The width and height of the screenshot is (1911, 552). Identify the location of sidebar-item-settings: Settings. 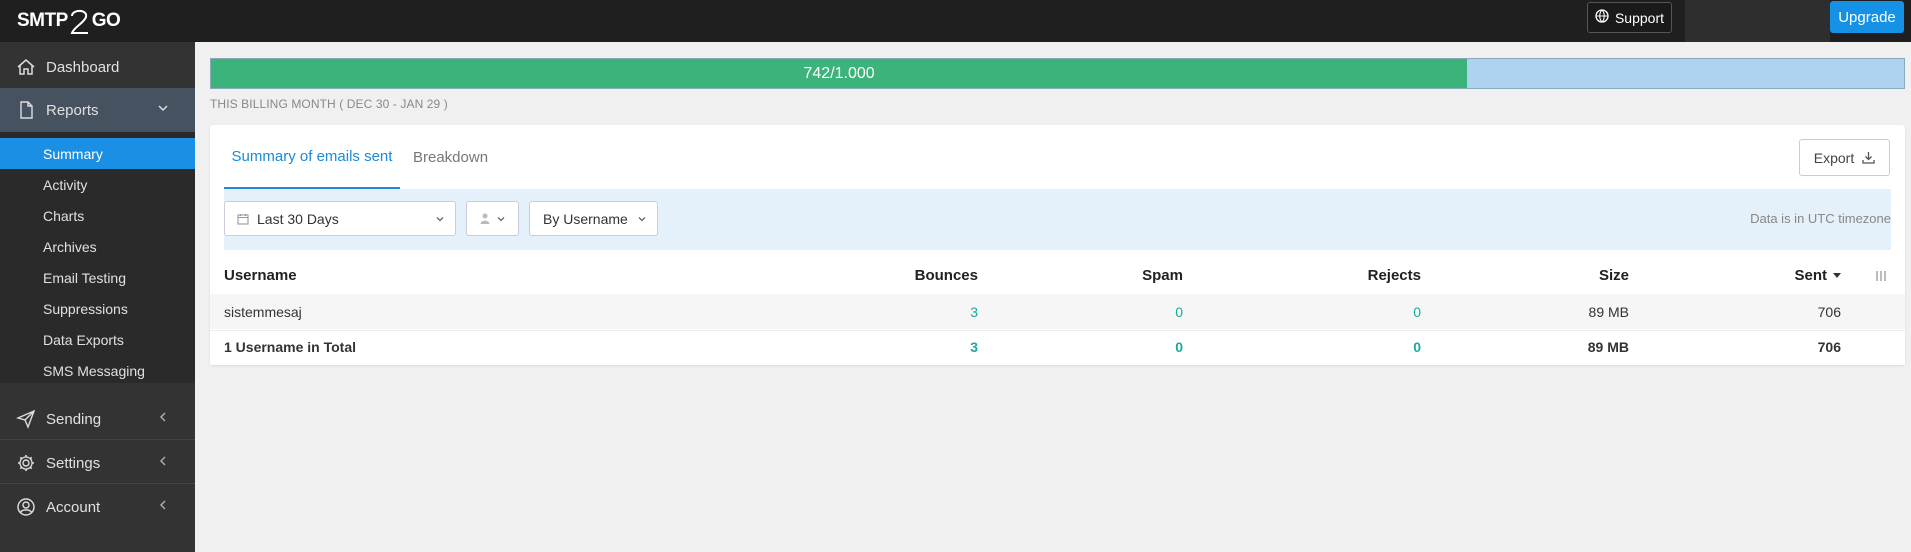
(97, 463).